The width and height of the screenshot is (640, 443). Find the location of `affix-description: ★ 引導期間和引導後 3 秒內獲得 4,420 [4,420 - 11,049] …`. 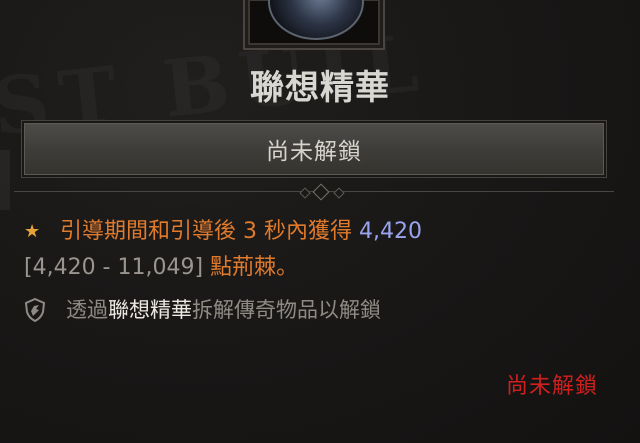

affix-description: ★ 引導期間和引導後 3 秒內獲得 4,420 [4,420 - 11,049] … is located at coordinates (319, 250).